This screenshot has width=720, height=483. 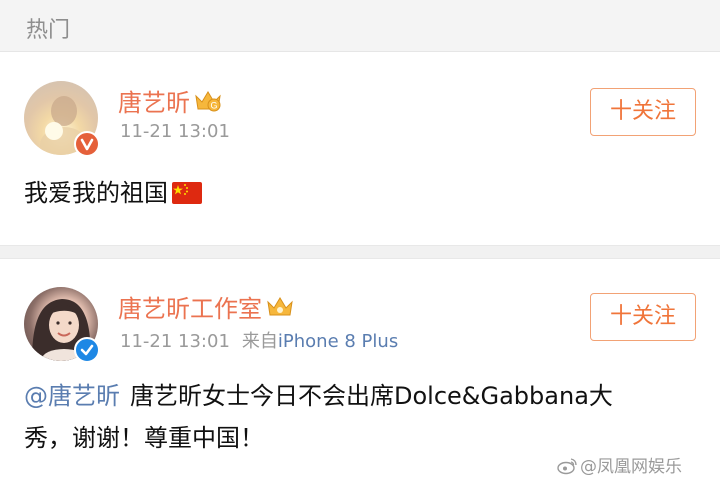 I want to click on source-device-link: iPhone 8 Plus, so click(x=338, y=341).